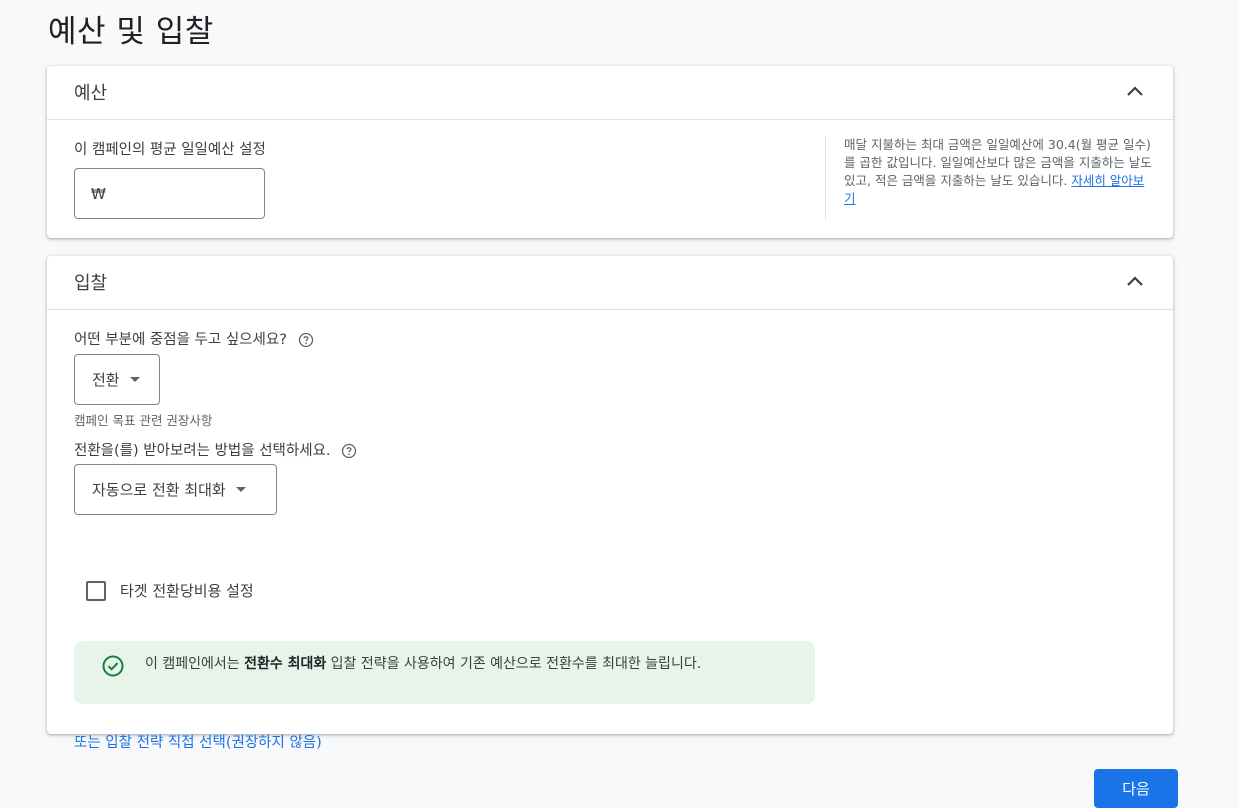  I want to click on focus-note: 캠페인 목표 관련 권장사항, so click(143, 420).